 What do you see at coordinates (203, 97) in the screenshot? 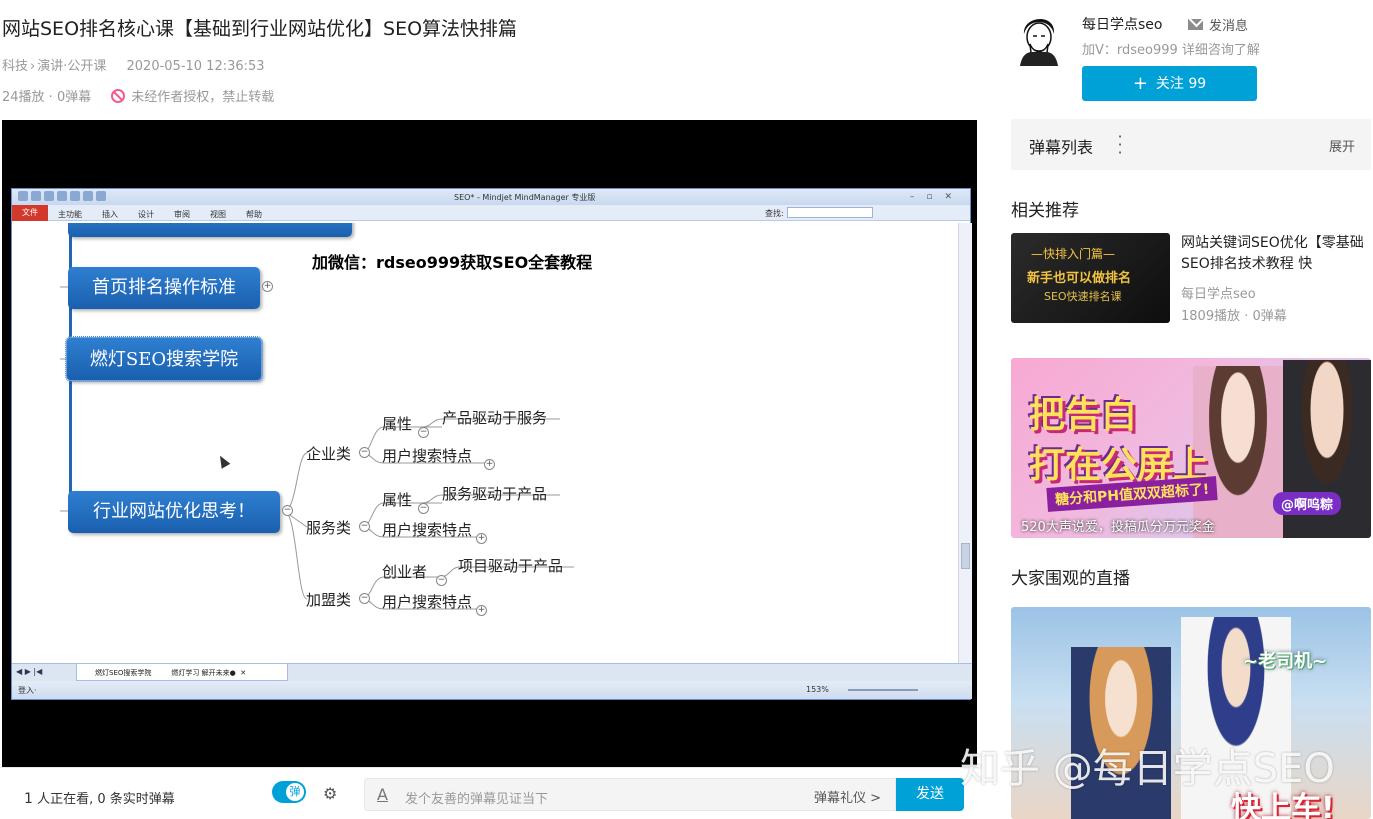
I see `copyright-text: 未经作者授权，禁止转载` at bounding box center [203, 97].